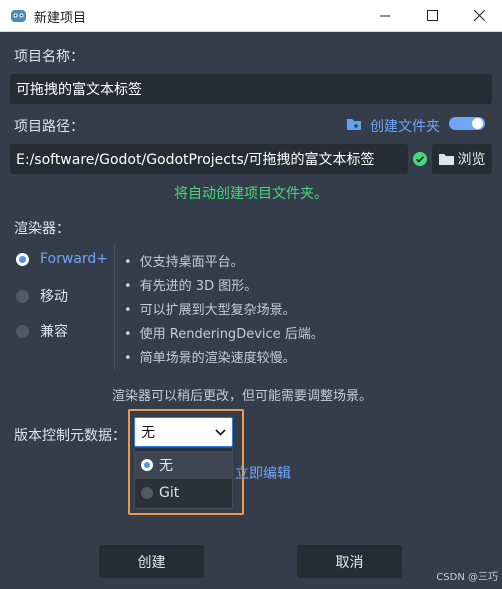 Image resolution: width=502 pixels, height=589 pixels. I want to click on close-button, so click(479, 15).